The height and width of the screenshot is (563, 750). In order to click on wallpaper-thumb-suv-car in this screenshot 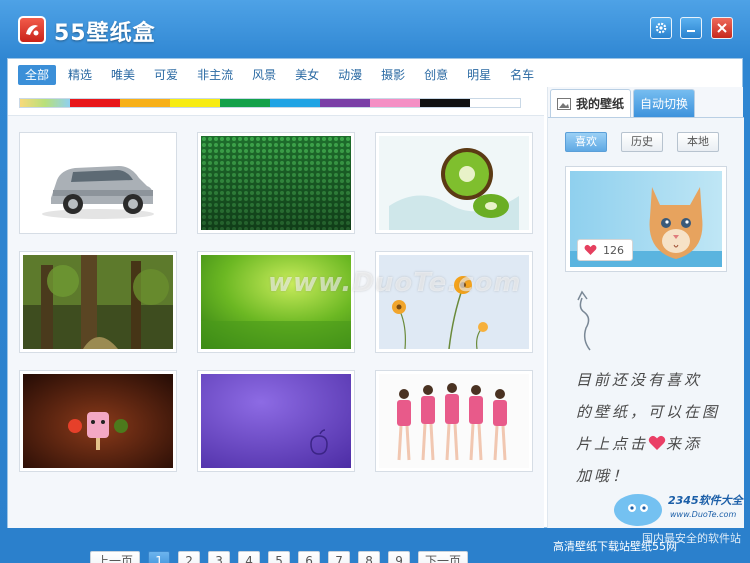, I will do `click(98, 183)`.